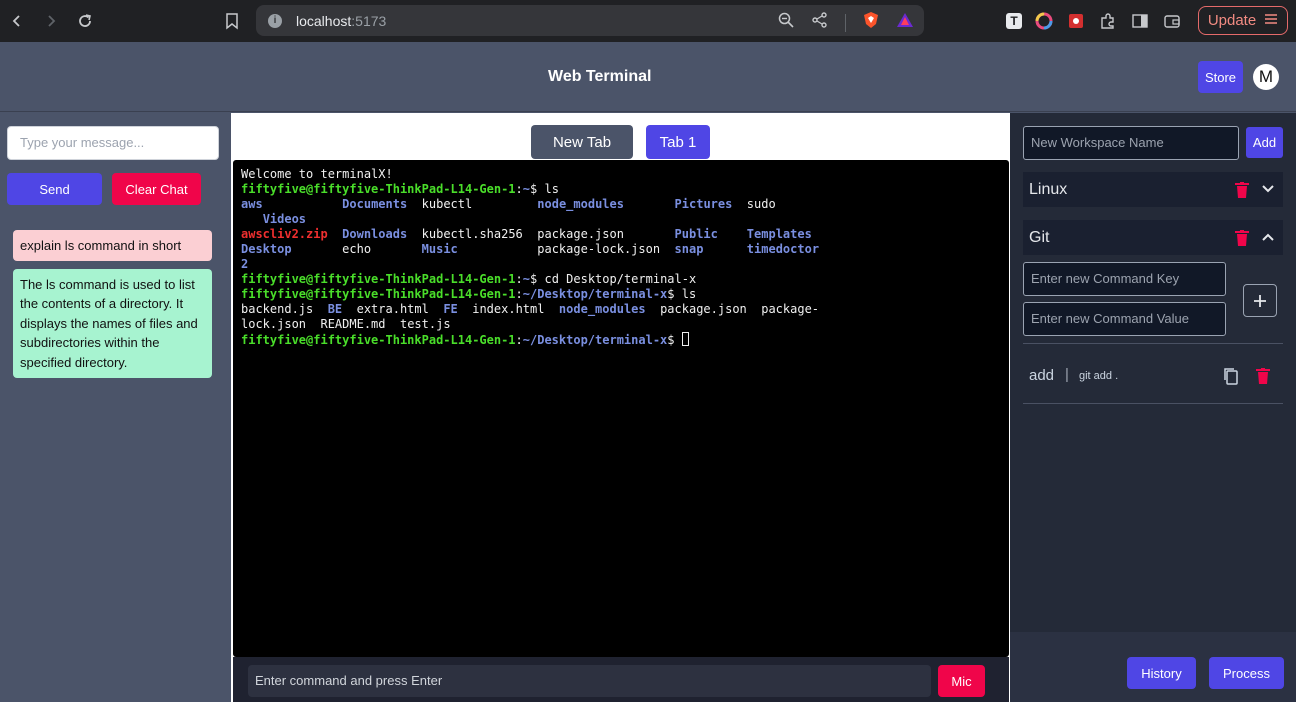 This screenshot has width=1296, height=702. I want to click on ls-entry: Public, so click(696, 234).